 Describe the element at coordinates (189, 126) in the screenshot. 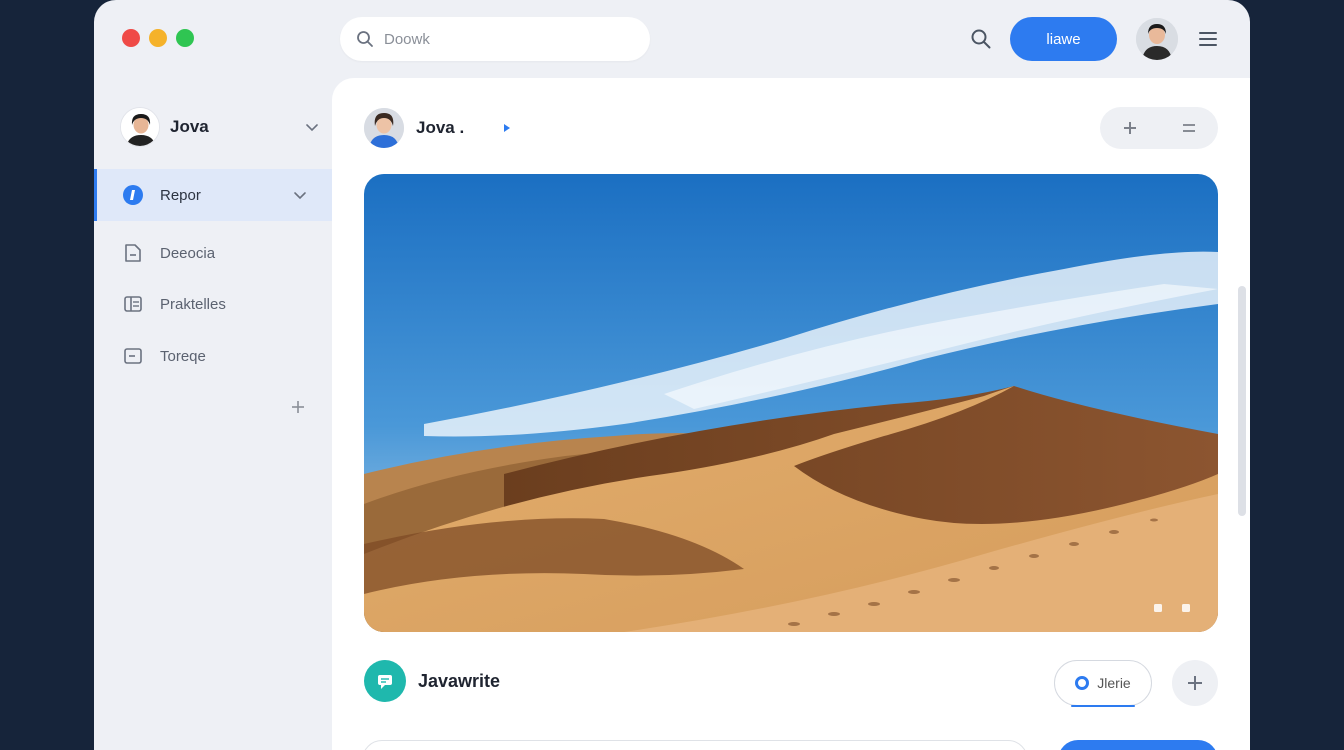

I see `profile-name: Jova` at that location.